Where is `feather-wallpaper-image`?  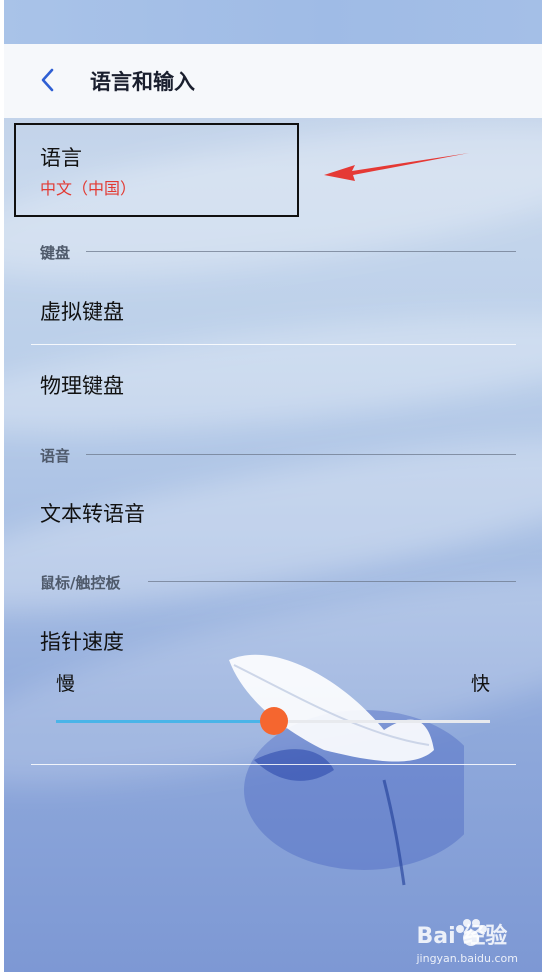 feather-wallpaper-image is located at coordinates (346, 770).